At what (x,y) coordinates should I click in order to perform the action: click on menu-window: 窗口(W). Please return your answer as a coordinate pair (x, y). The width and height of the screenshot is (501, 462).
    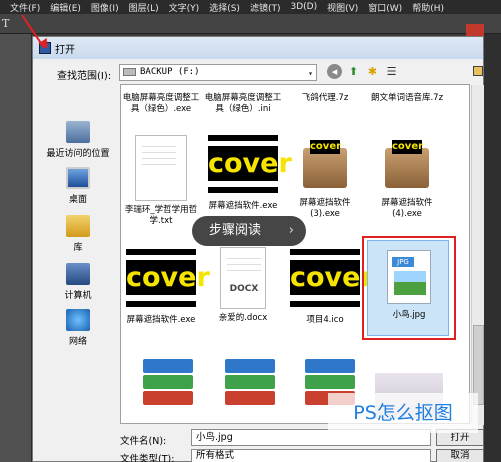
    Looking at the image, I should click on (385, 7).